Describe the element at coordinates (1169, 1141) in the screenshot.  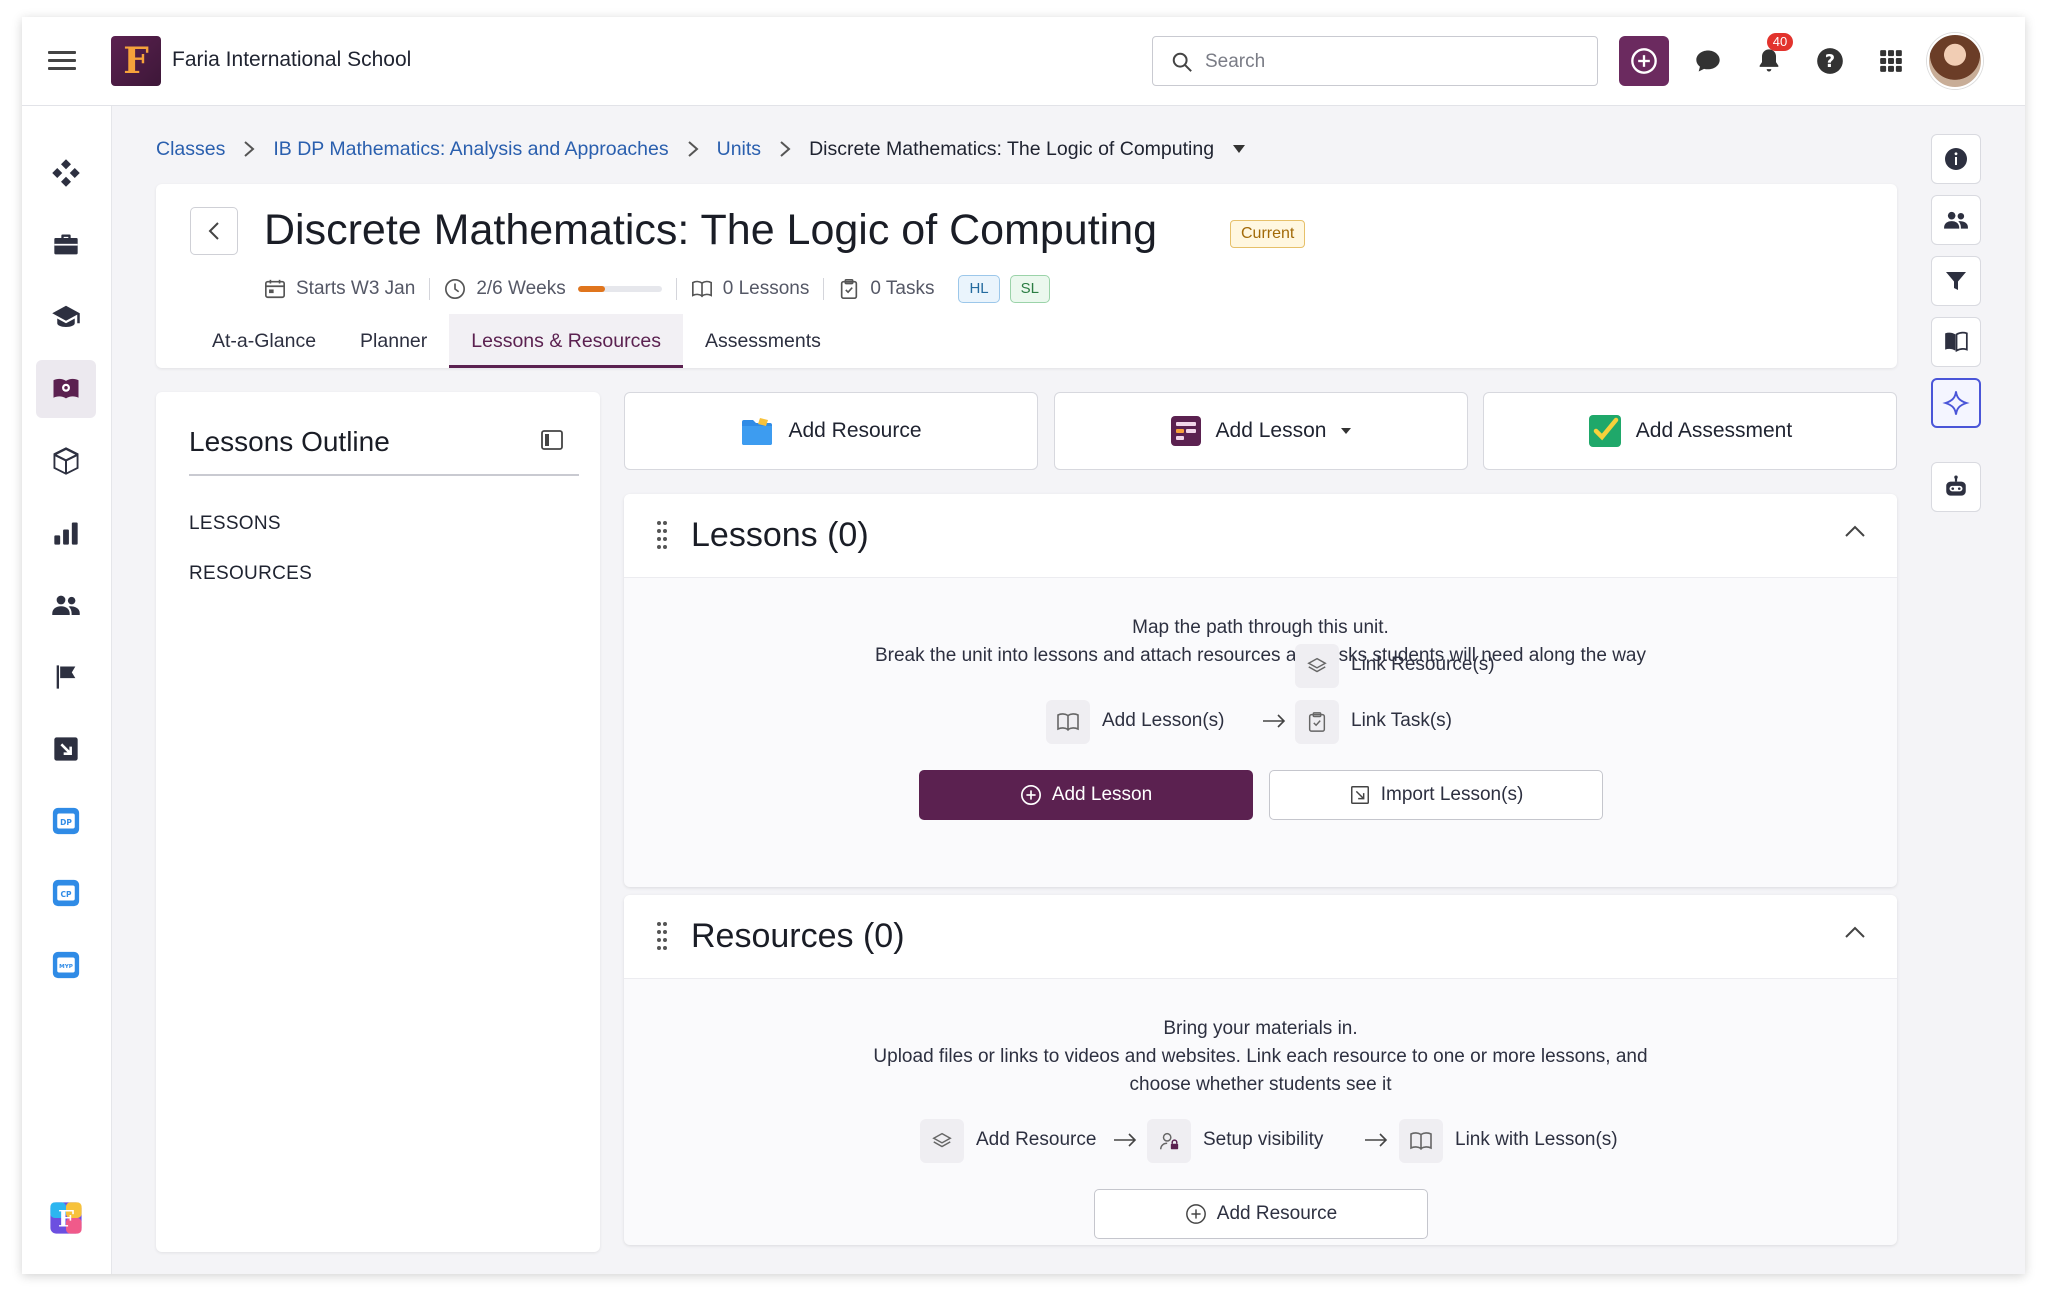
I see `user-lock-icon` at that location.